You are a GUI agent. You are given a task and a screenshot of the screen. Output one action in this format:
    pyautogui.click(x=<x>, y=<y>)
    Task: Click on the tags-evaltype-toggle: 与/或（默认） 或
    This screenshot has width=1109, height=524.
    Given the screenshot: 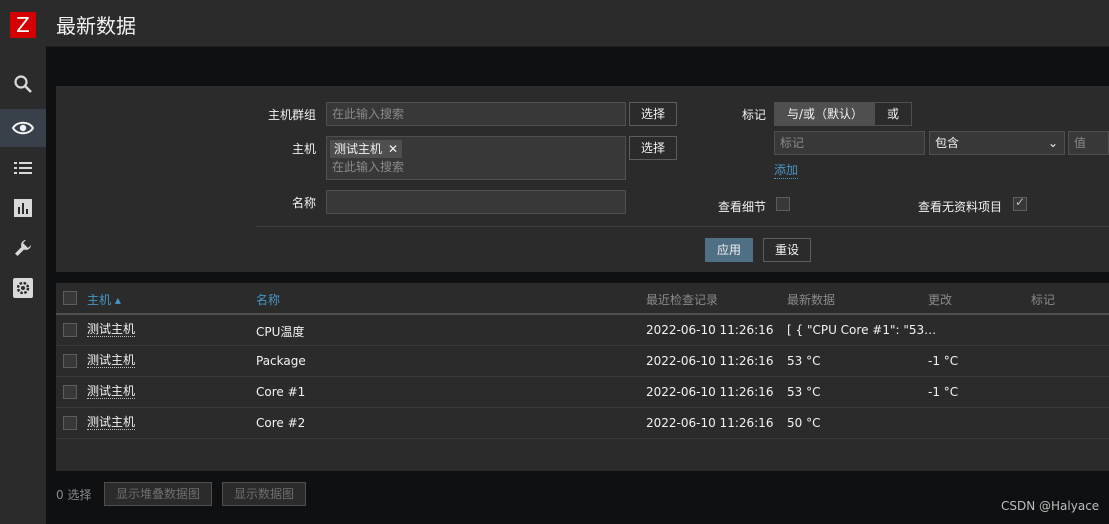 What is the action you would take?
    pyautogui.click(x=843, y=114)
    